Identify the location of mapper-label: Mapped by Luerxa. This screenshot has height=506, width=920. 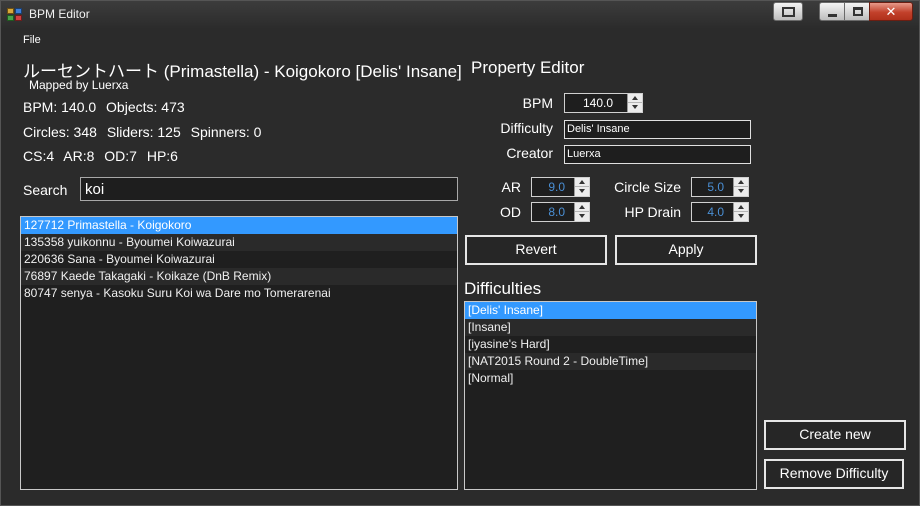
(79, 85).